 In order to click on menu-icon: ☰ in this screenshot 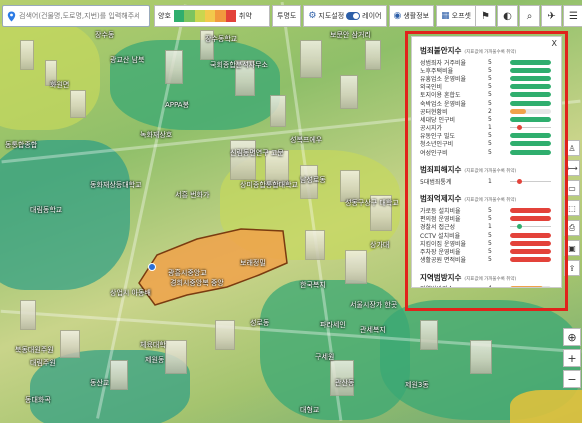, I will do `click(572, 16)`.